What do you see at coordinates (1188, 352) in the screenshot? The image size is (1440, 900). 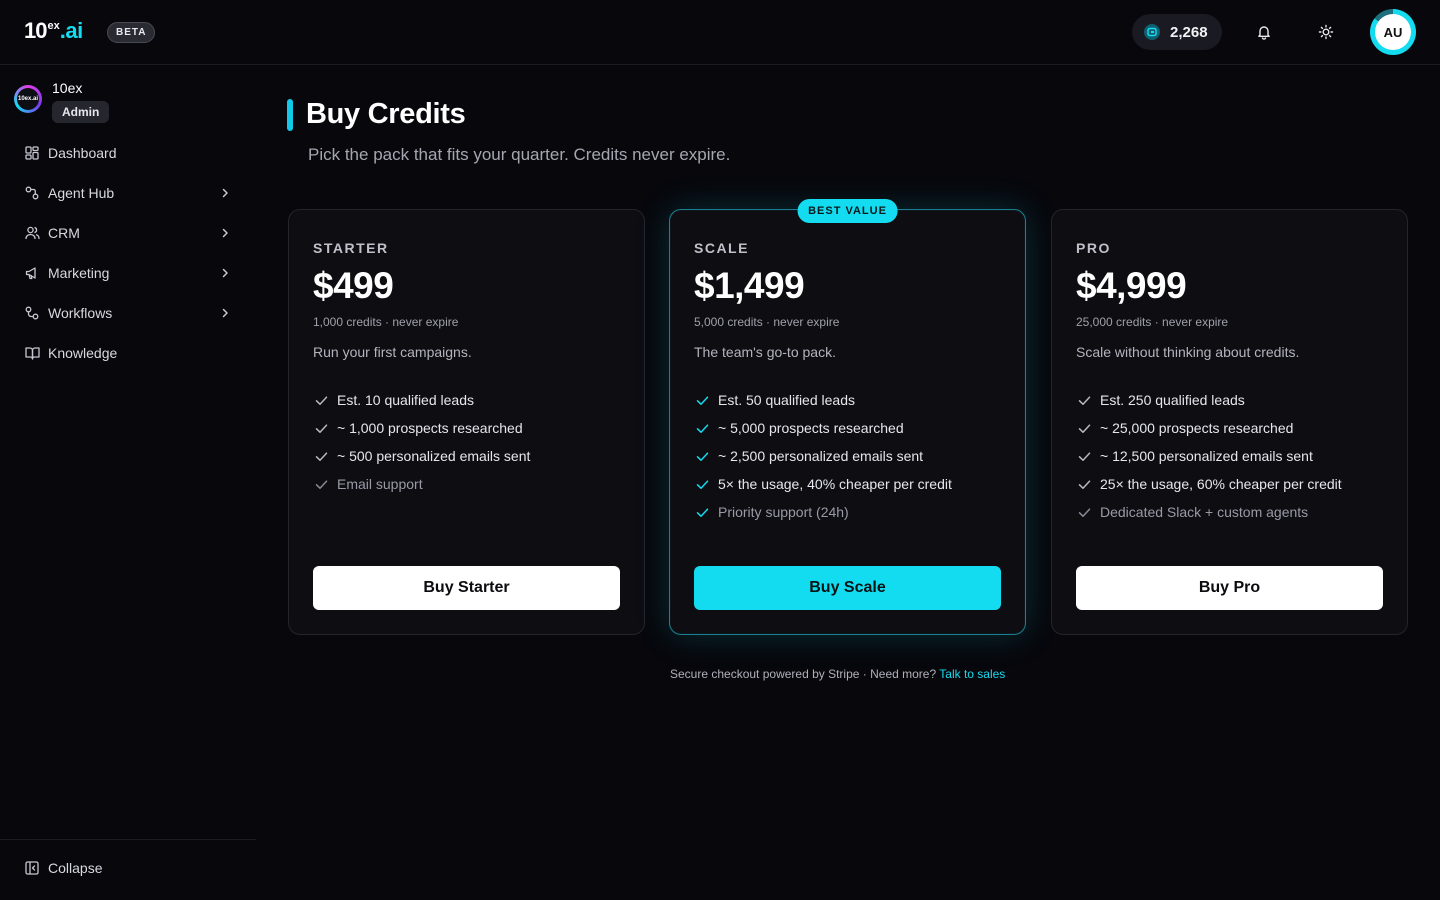 I see `plan-tagline: Scale without thinking about credits.` at bounding box center [1188, 352].